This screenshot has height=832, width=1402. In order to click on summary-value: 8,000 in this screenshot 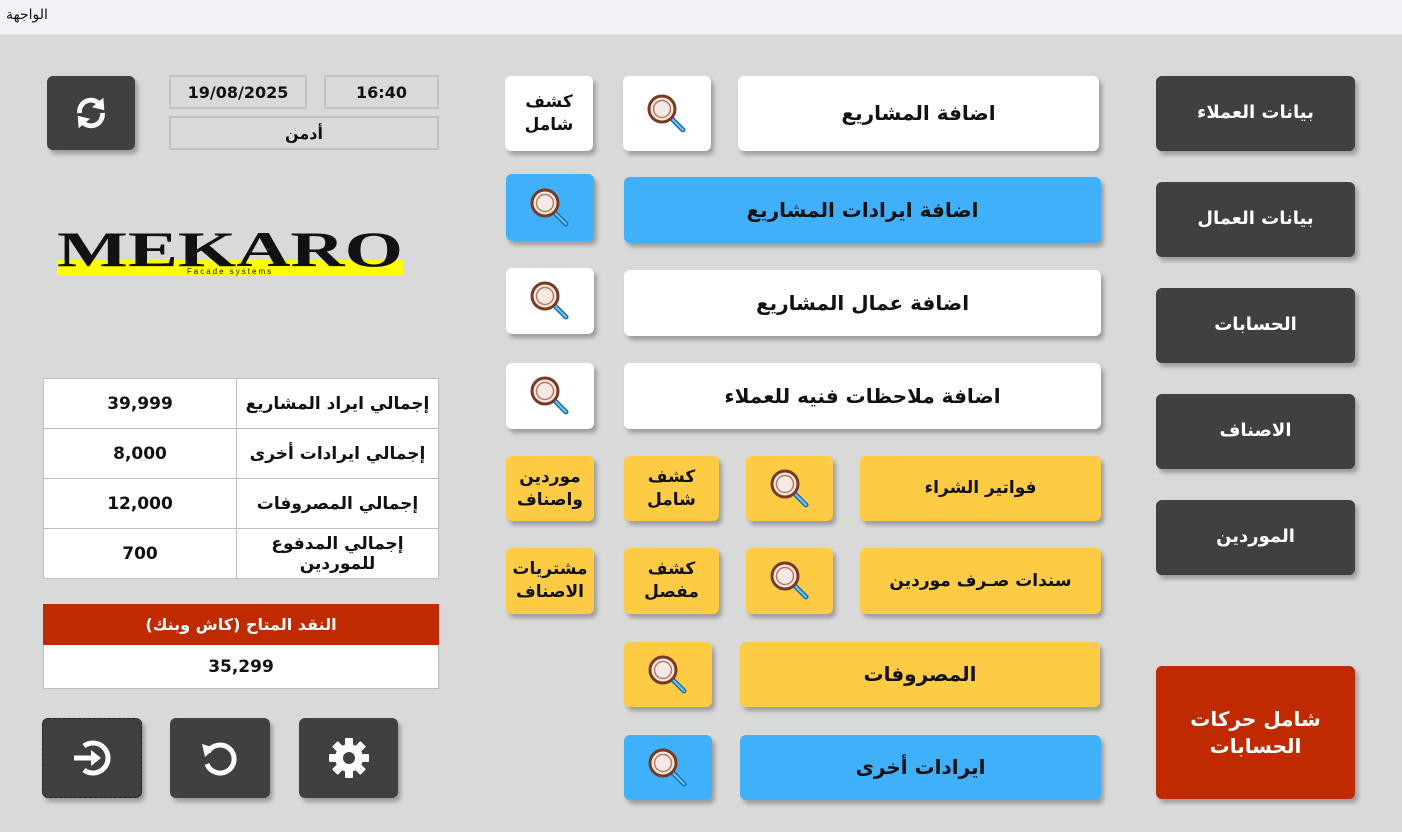, I will do `click(140, 453)`.